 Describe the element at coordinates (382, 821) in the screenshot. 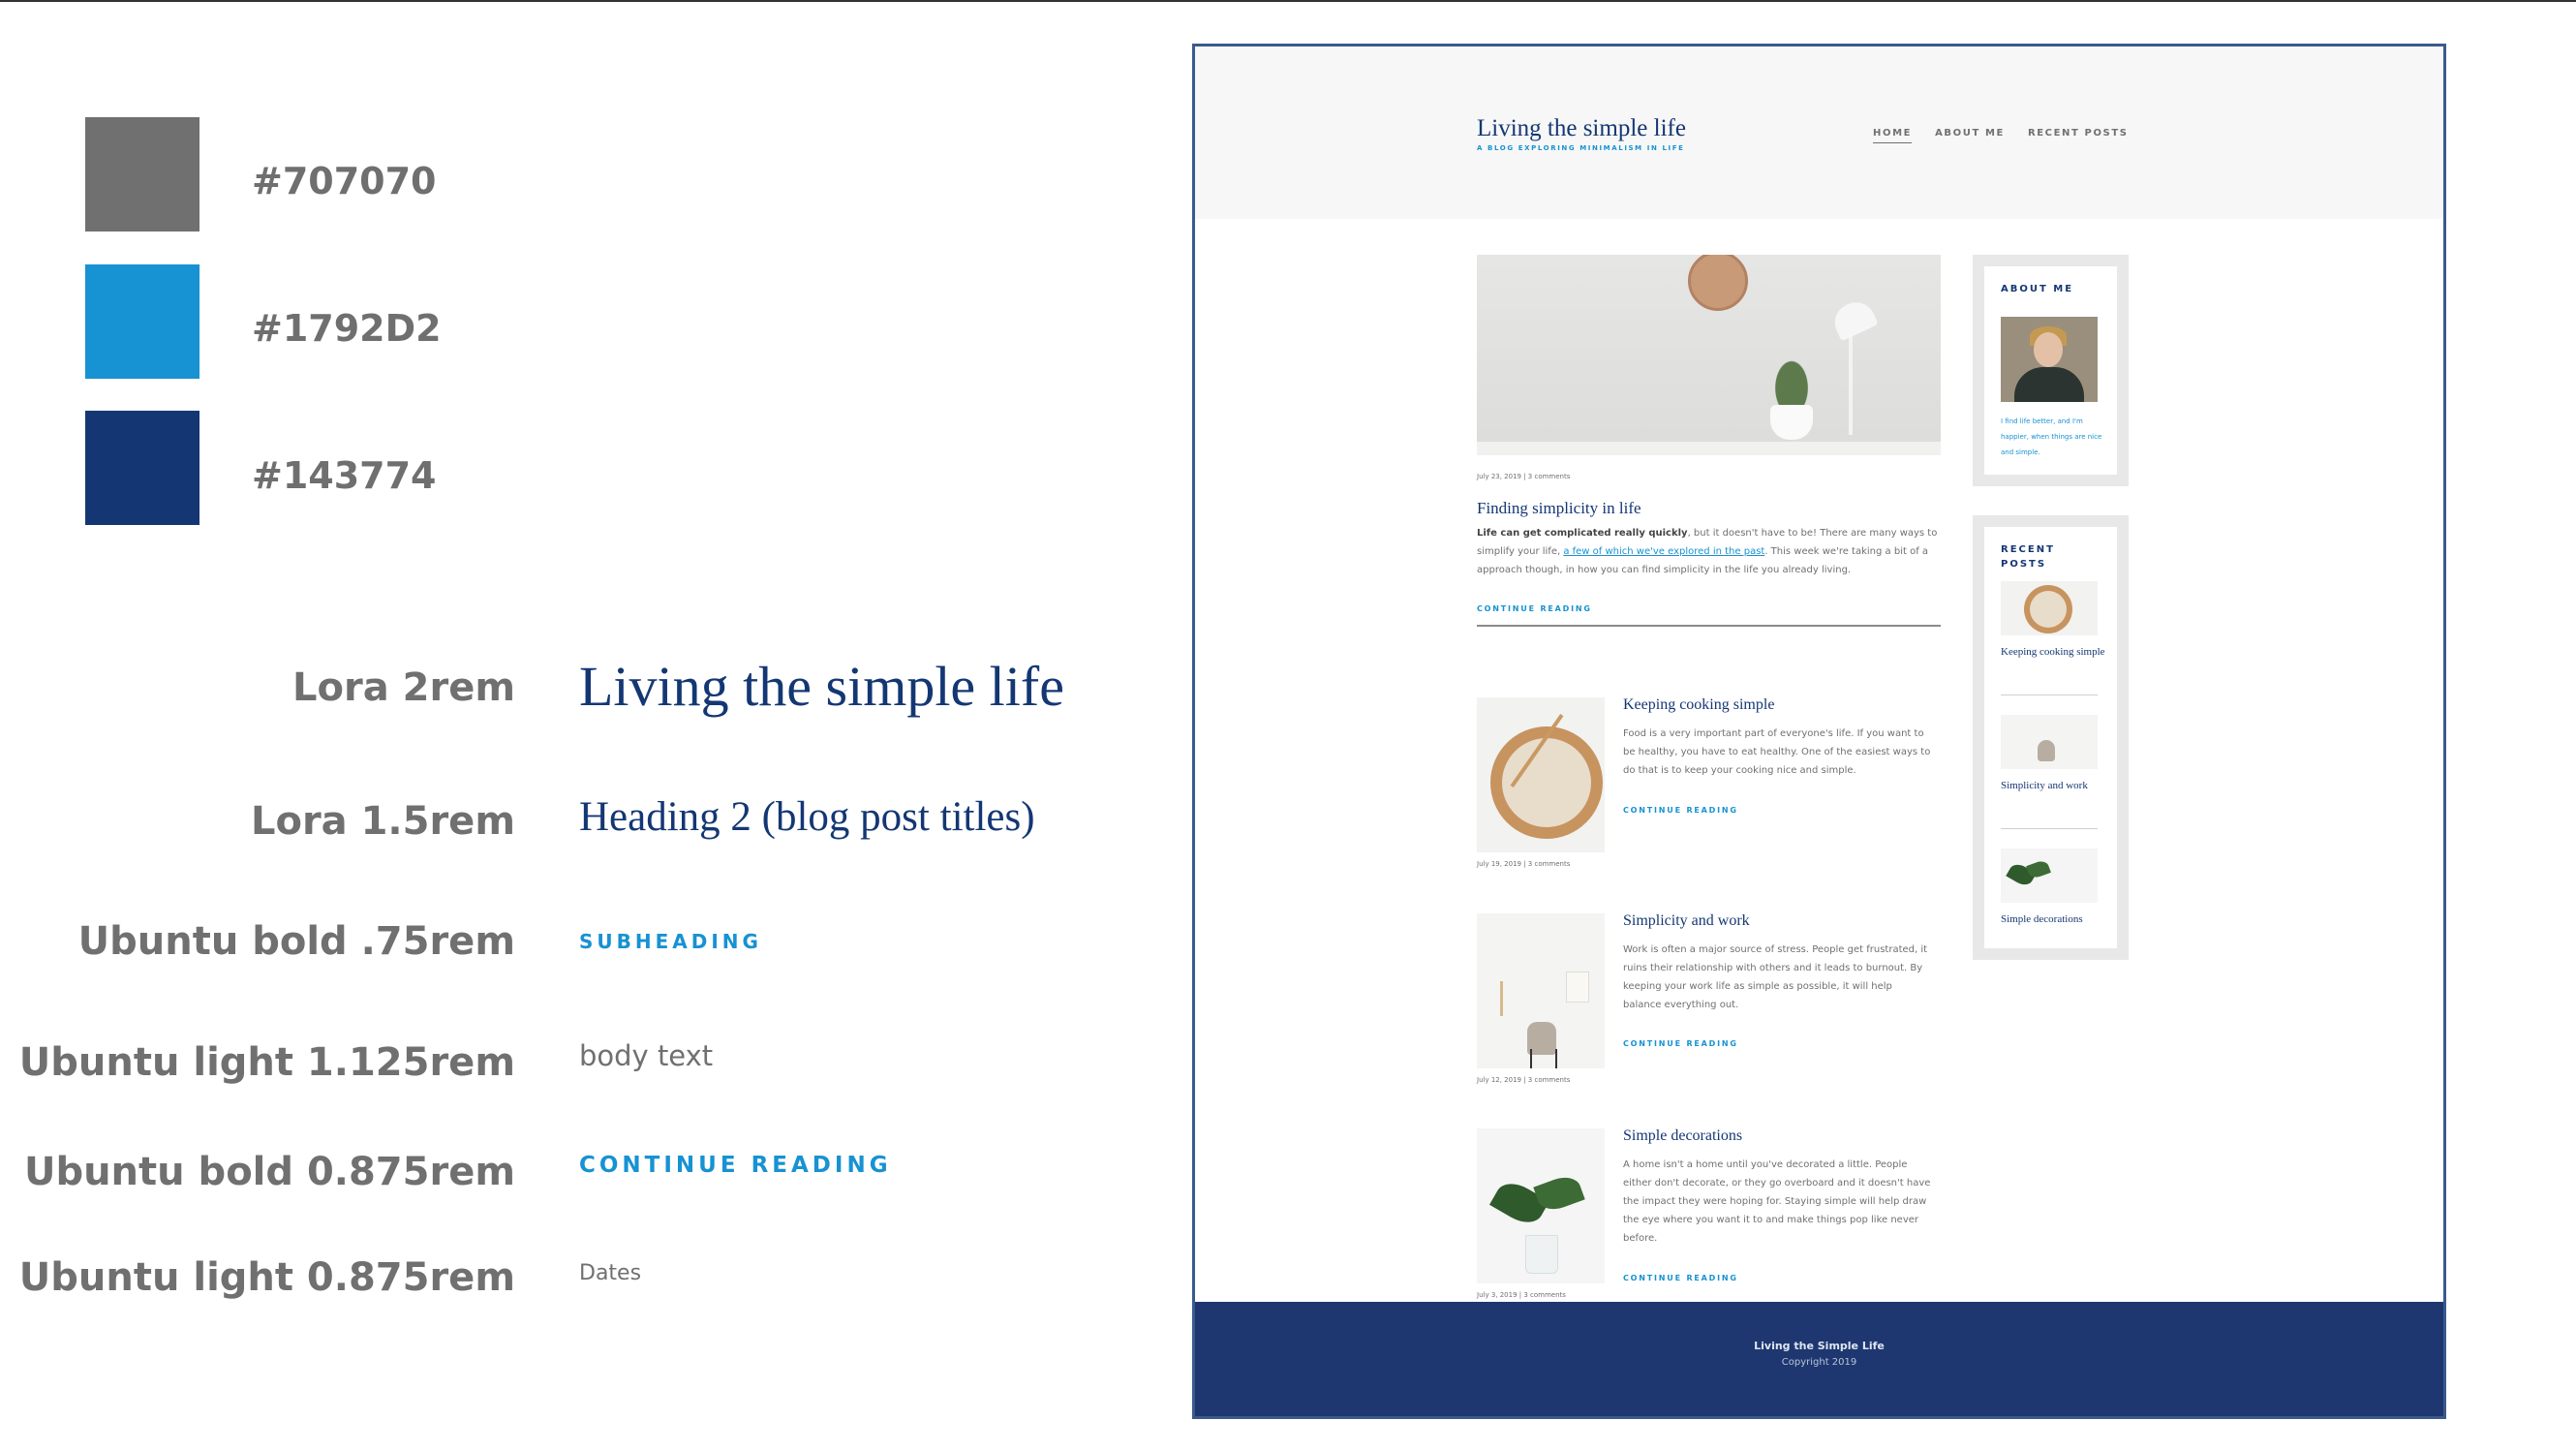

I see `spec-label-lora-1-5rem: Lora 1.5rem` at that location.